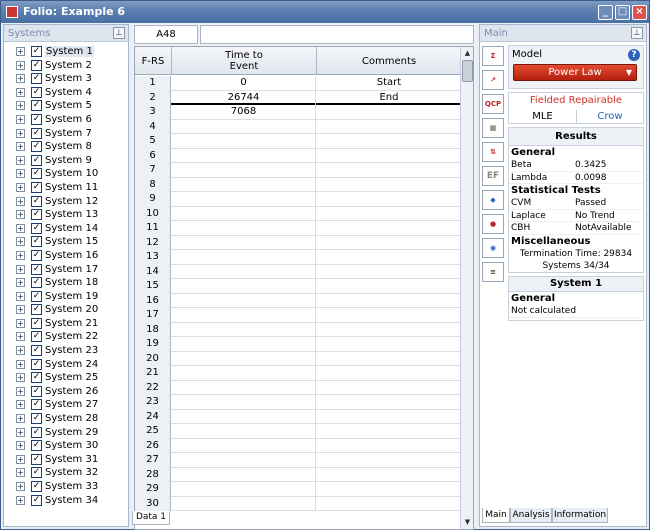 This screenshot has height=530, width=650. Describe the element at coordinates (493, 128) in the screenshot. I see `report-icon: ▦` at that location.